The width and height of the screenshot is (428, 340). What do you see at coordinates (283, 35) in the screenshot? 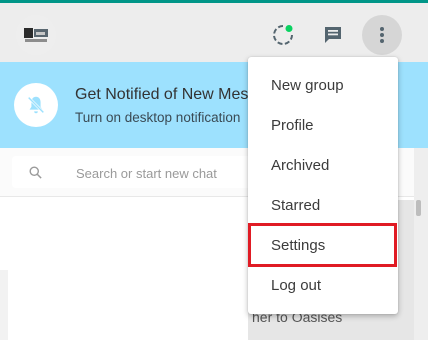
I see `status-icon` at bounding box center [283, 35].